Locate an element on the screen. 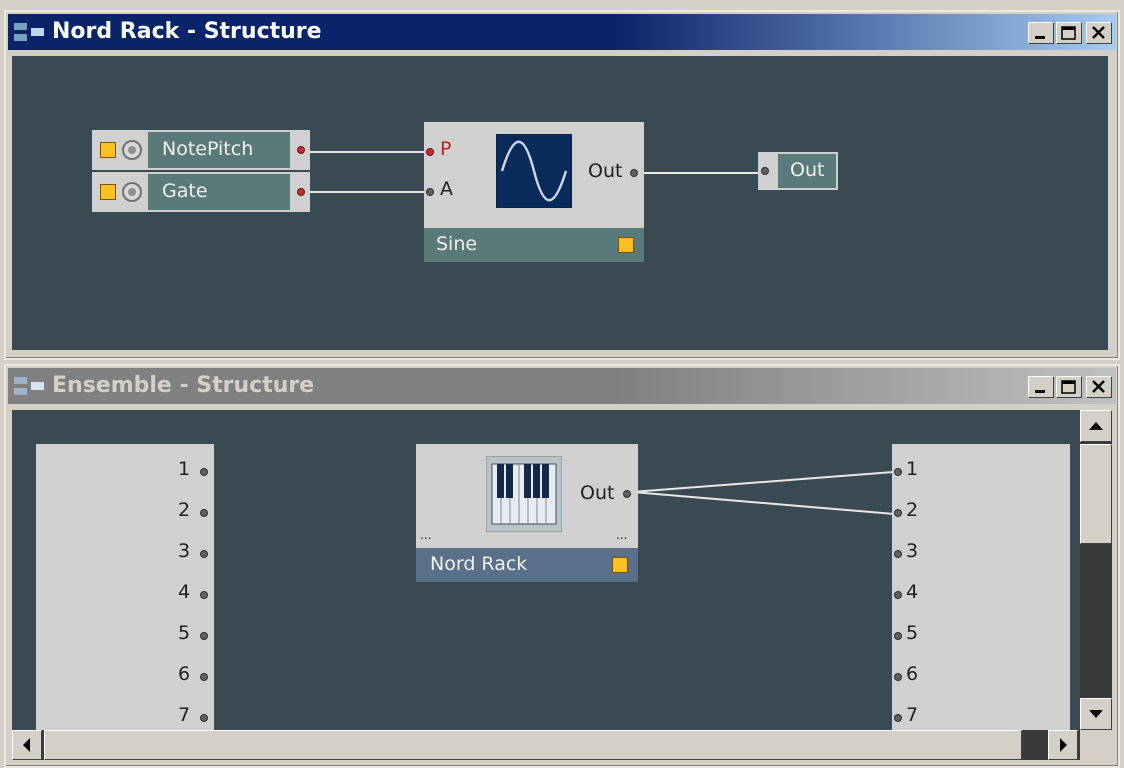  scroll-down-button is located at coordinates (1096, 714).